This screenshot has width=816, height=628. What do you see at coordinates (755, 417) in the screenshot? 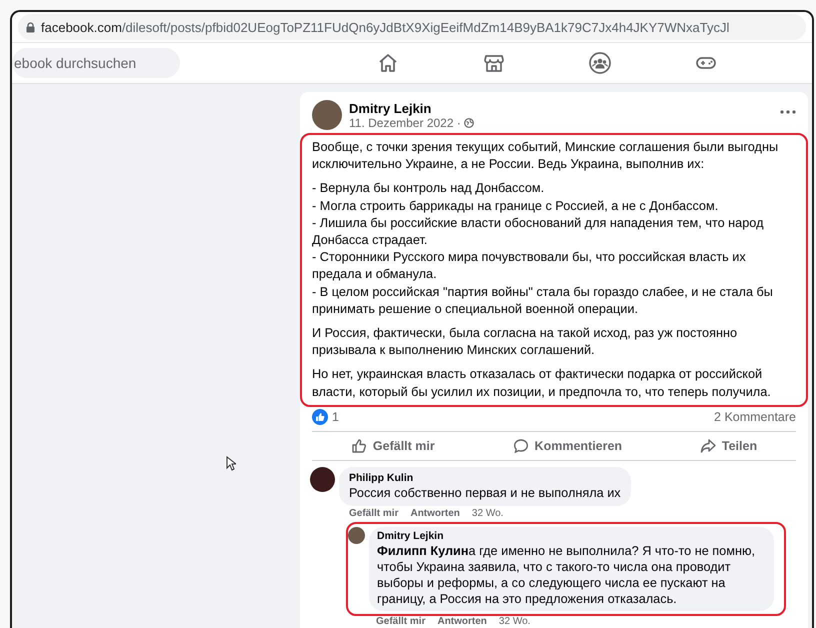
I see `comment-count: 2 Kommentare` at bounding box center [755, 417].